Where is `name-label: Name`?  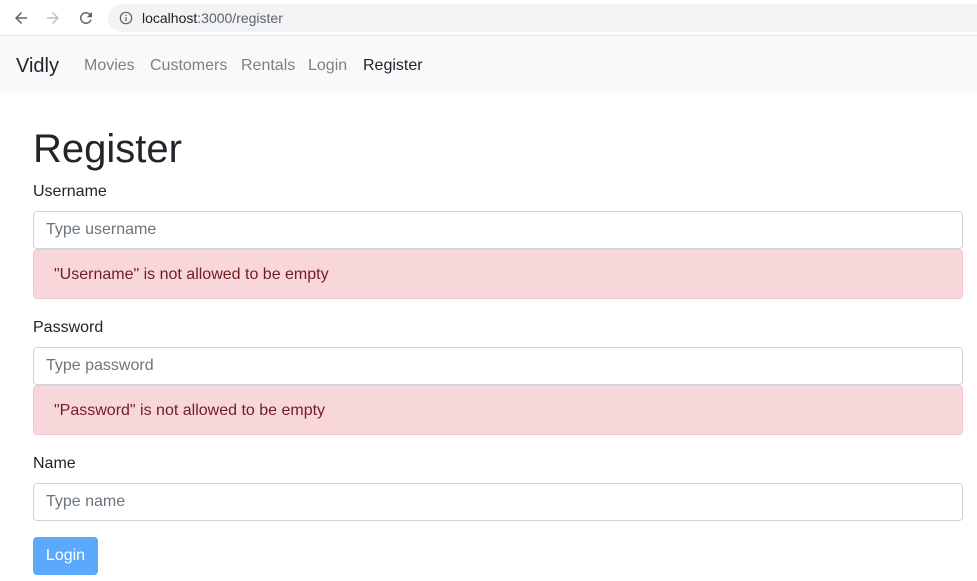 name-label: Name is located at coordinates (54, 463).